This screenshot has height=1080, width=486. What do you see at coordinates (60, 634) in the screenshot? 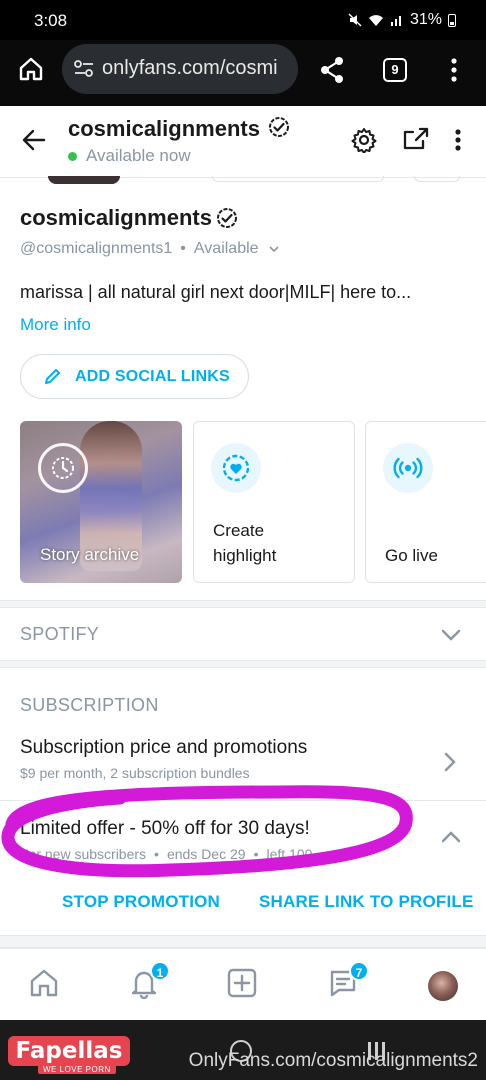
I see `spotify-title: SPOTIFY` at bounding box center [60, 634].